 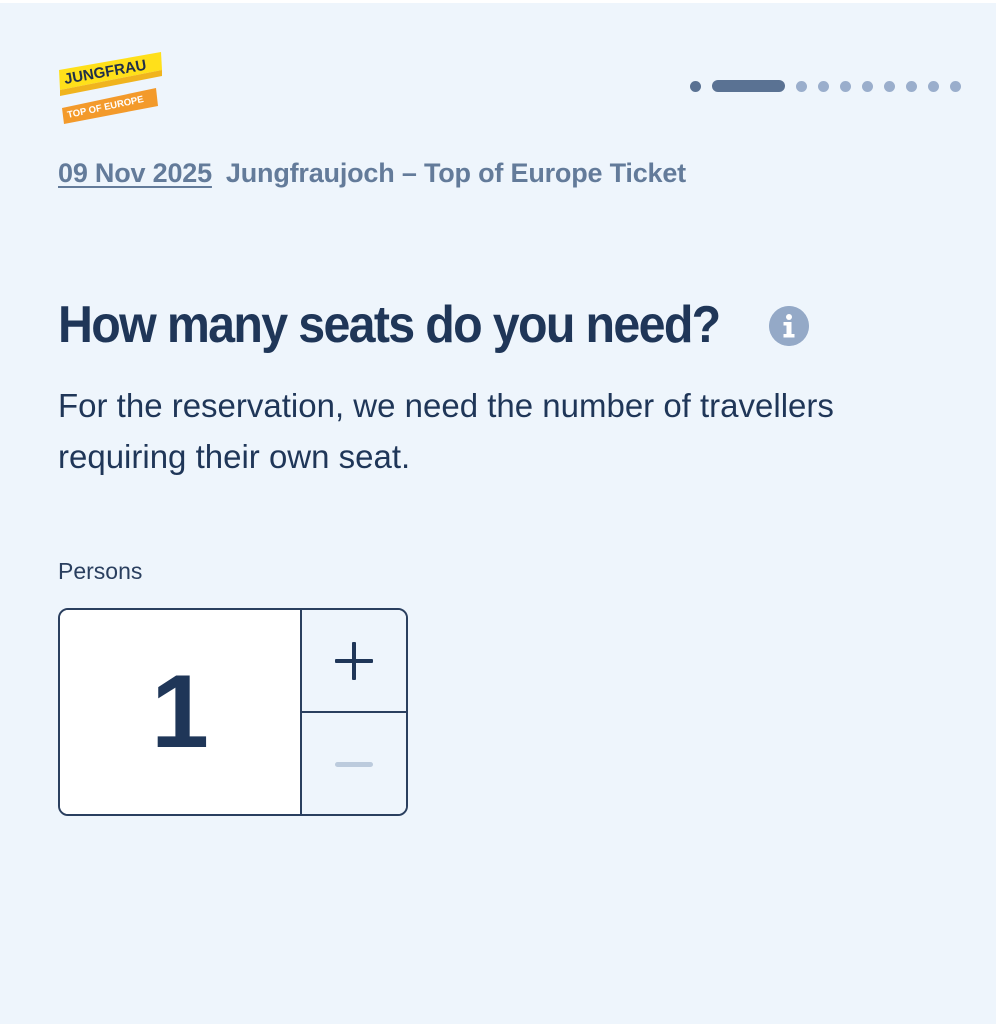 I want to click on progress-dot-current, so click(x=748, y=86).